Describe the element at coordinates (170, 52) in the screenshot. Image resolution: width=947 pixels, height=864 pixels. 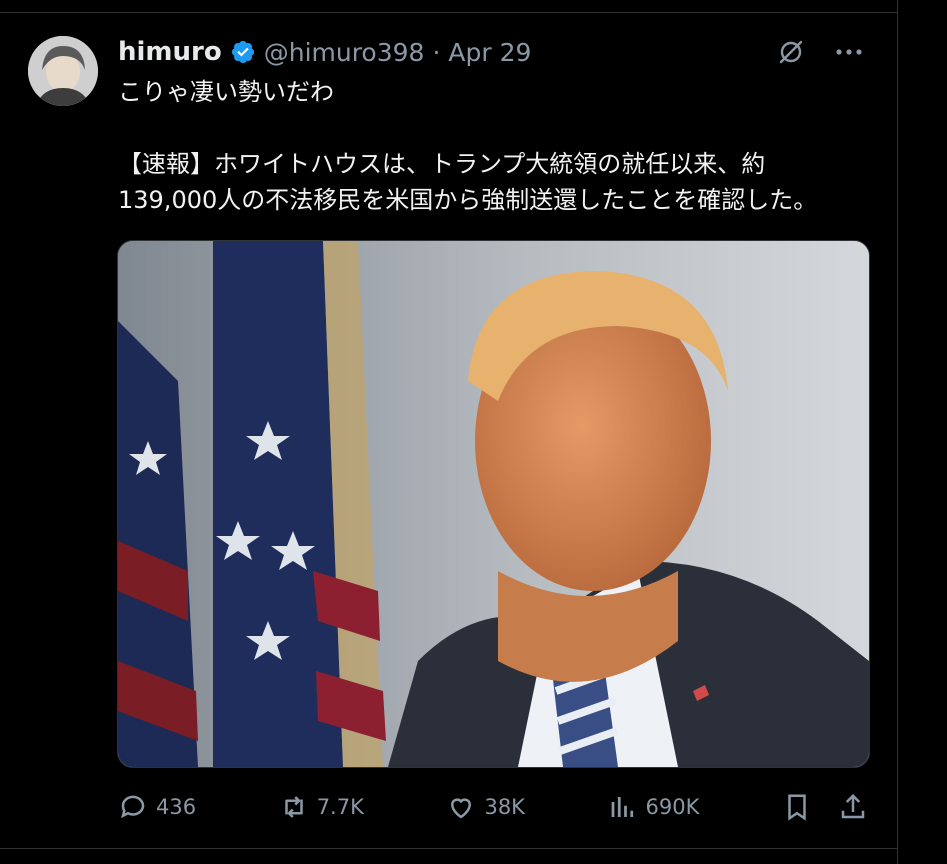
I see `author-name: himuro` at that location.